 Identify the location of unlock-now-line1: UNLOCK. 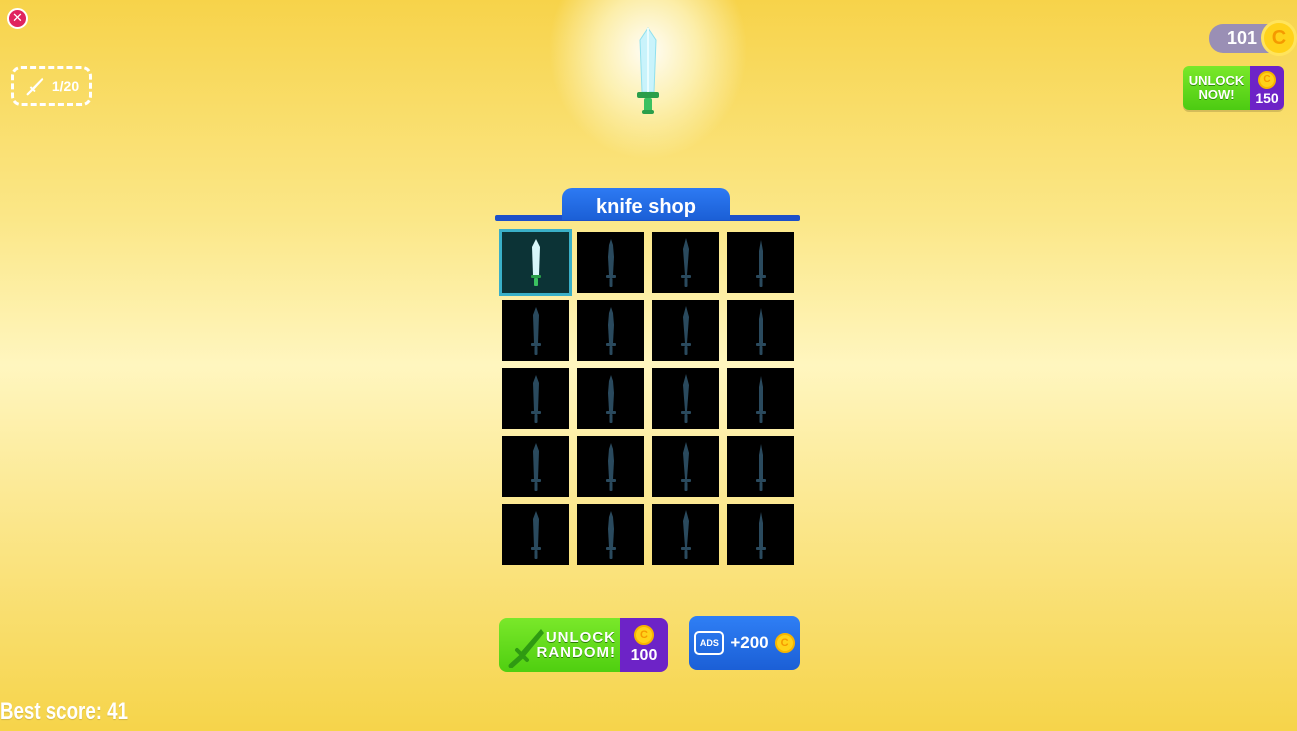
(1216, 80).